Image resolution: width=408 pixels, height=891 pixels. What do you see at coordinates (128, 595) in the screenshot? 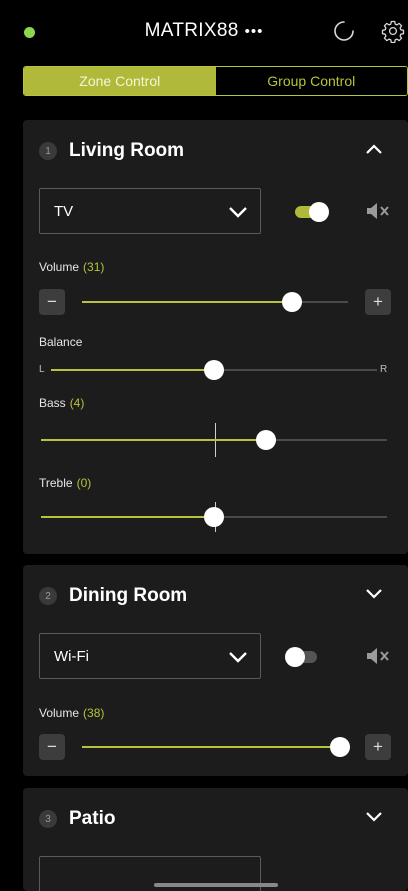
I see `zone-name: Dining Room` at bounding box center [128, 595].